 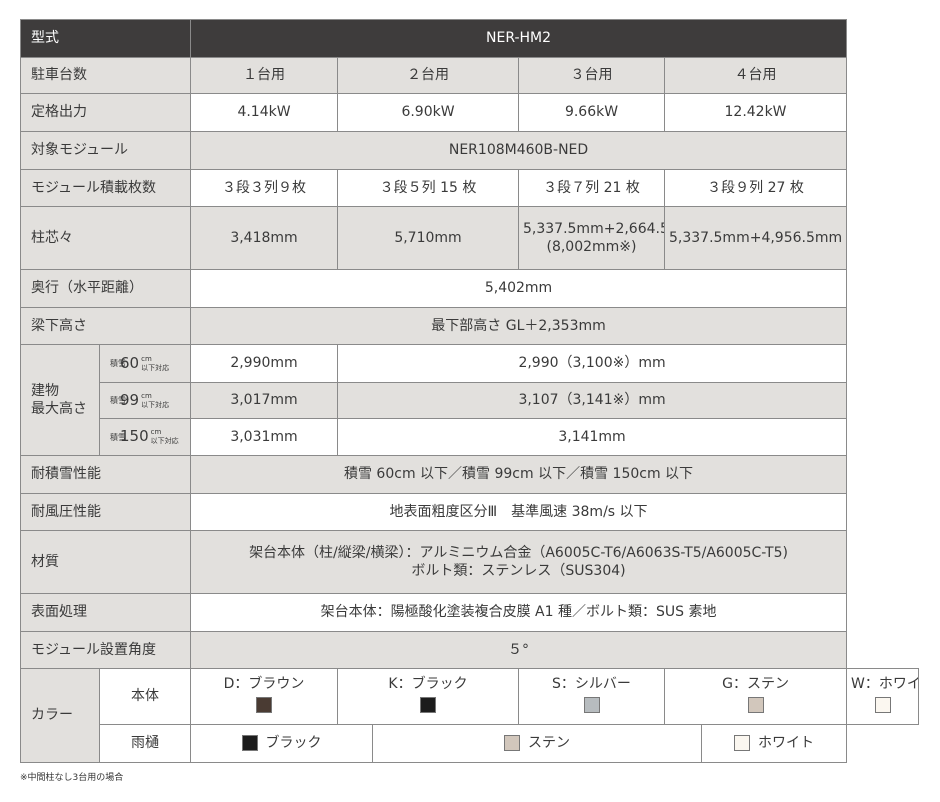 What do you see at coordinates (105, 188) in the screenshot?
I see `module-count-label: モジュール積載枚数` at bounding box center [105, 188].